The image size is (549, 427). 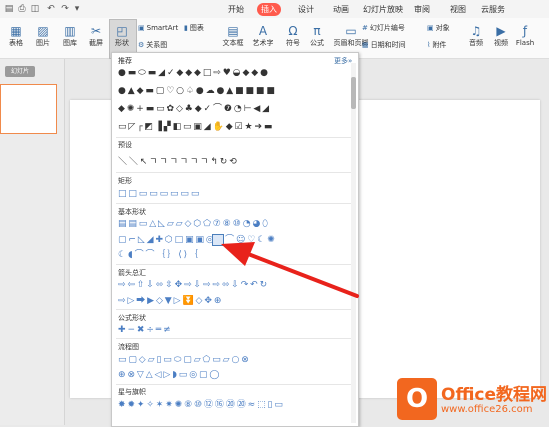 I want to click on more-shapes-link: 更多», so click(x=343, y=61).